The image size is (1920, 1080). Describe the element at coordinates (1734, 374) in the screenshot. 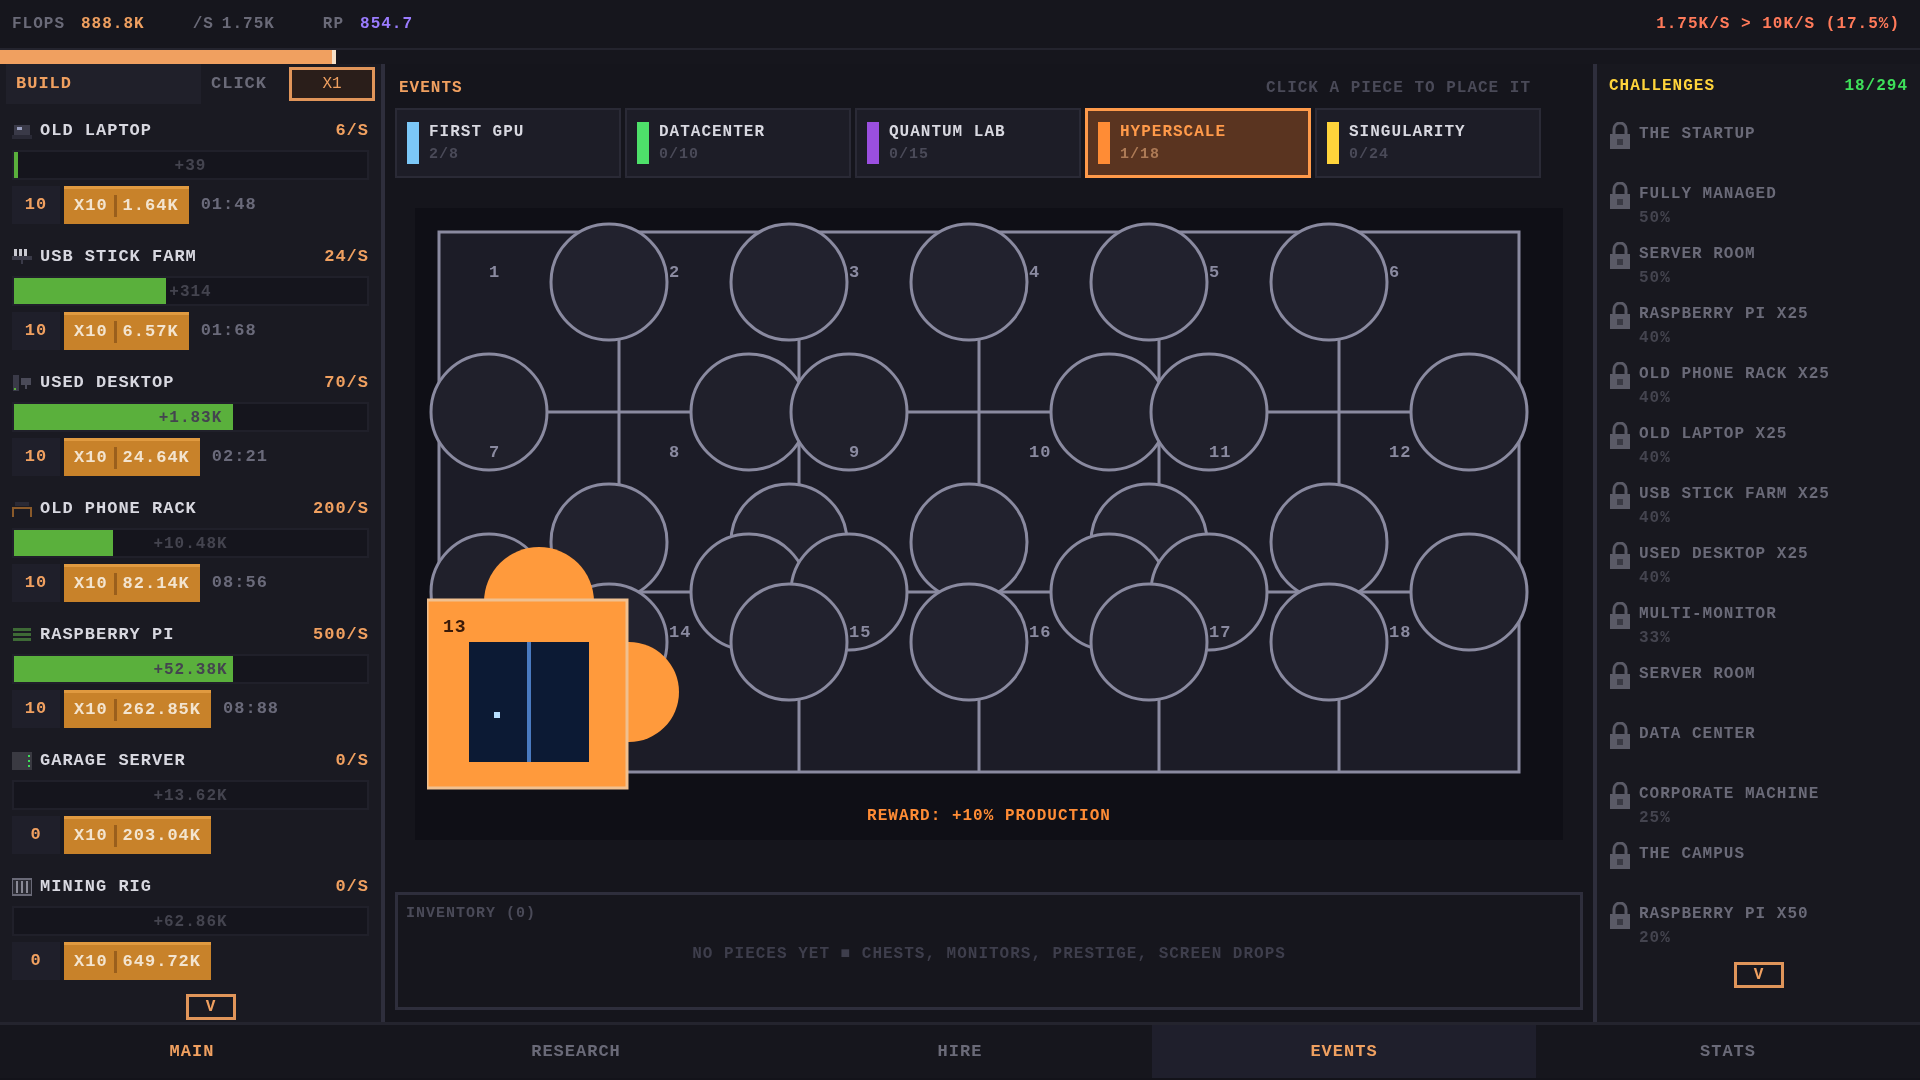

I see `challenge-name: OLD PHONE RACK X25` at that location.